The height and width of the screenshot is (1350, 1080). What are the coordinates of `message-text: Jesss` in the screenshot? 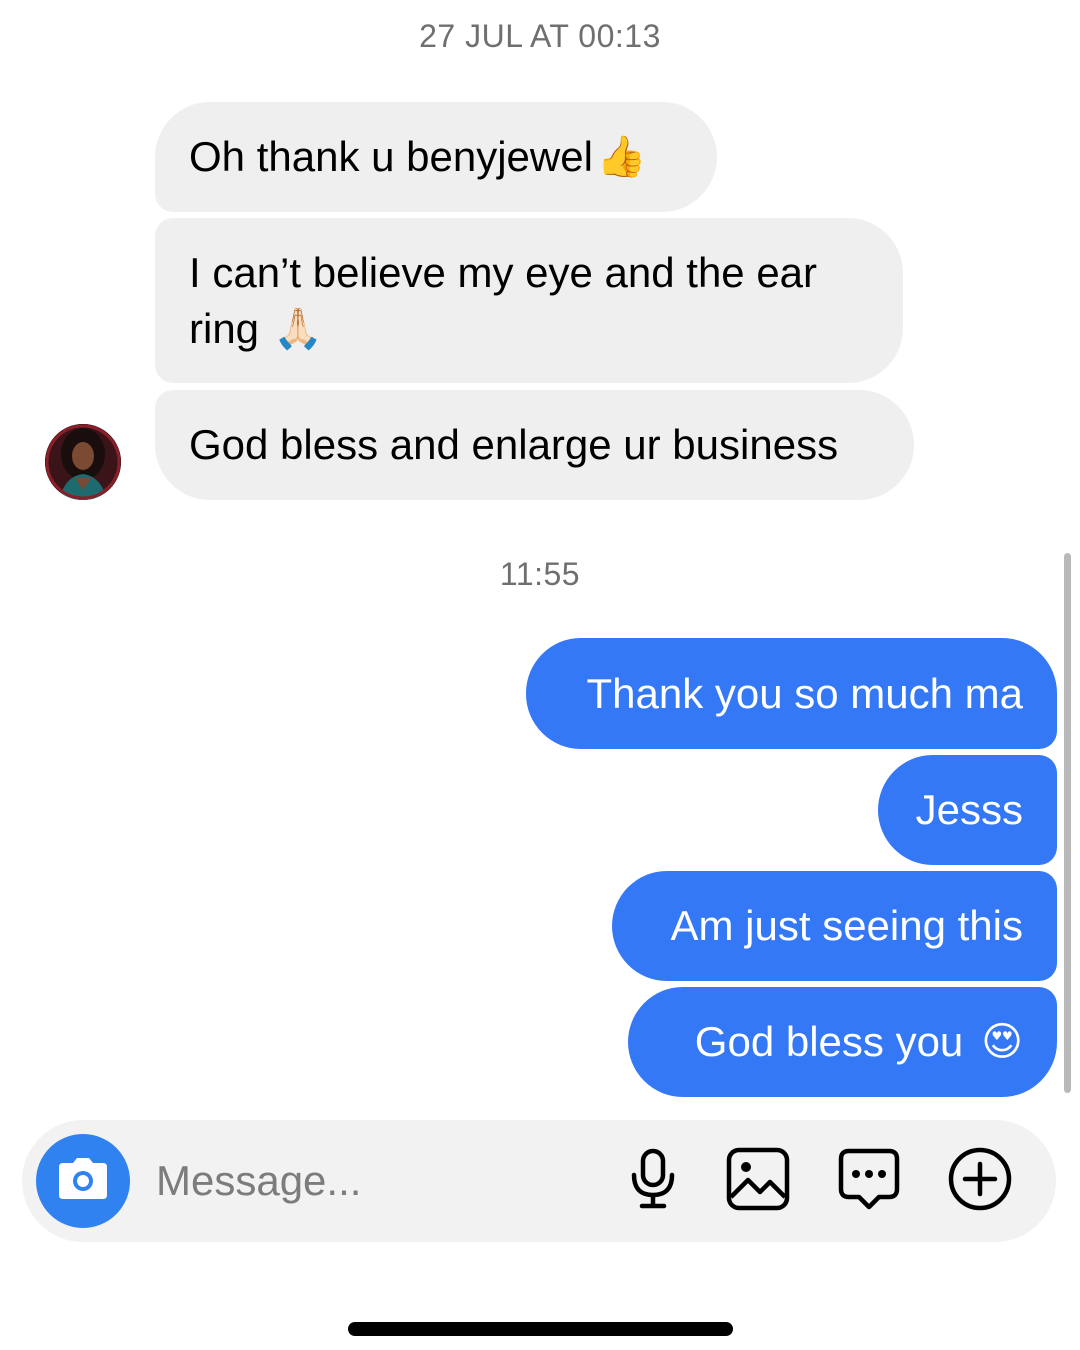 It's located at (969, 809).